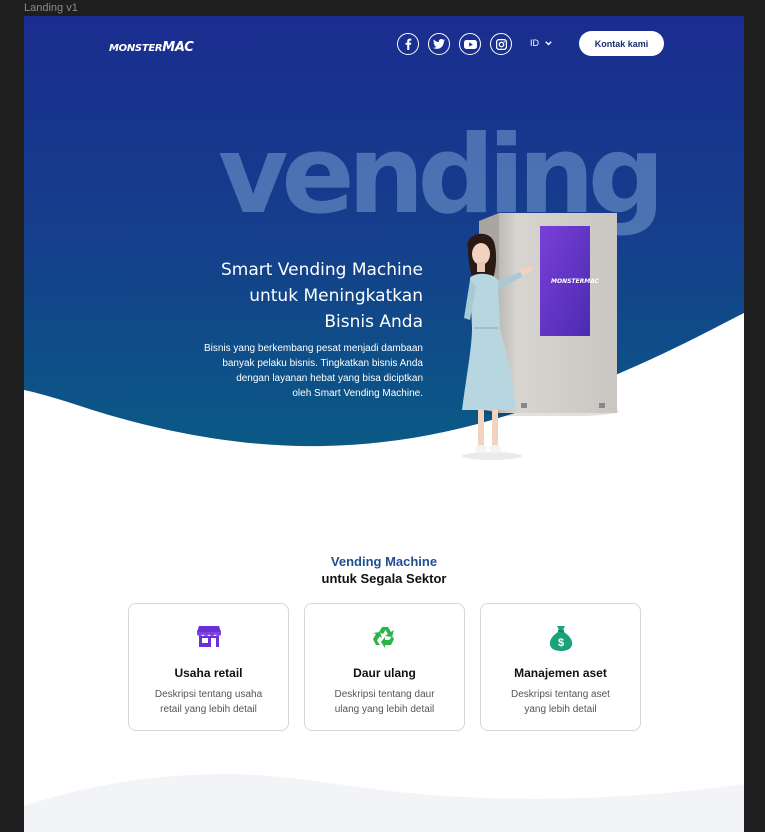 This screenshot has height=832, width=765. Describe the element at coordinates (329, 378) in the screenshot. I see `description-line-3: dengan layanan hebat yang bisa diciptkan` at that location.